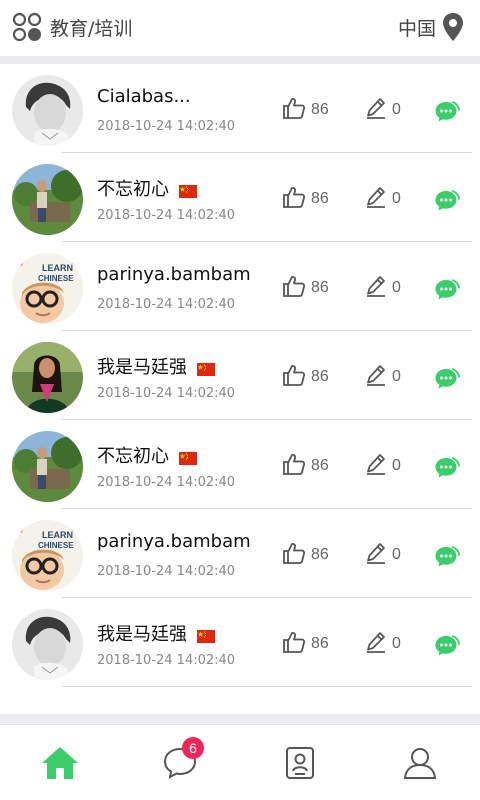 Image resolution: width=480 pixels, height=800 pixels. I want to click on user-profile-icon, so click(420, 763).